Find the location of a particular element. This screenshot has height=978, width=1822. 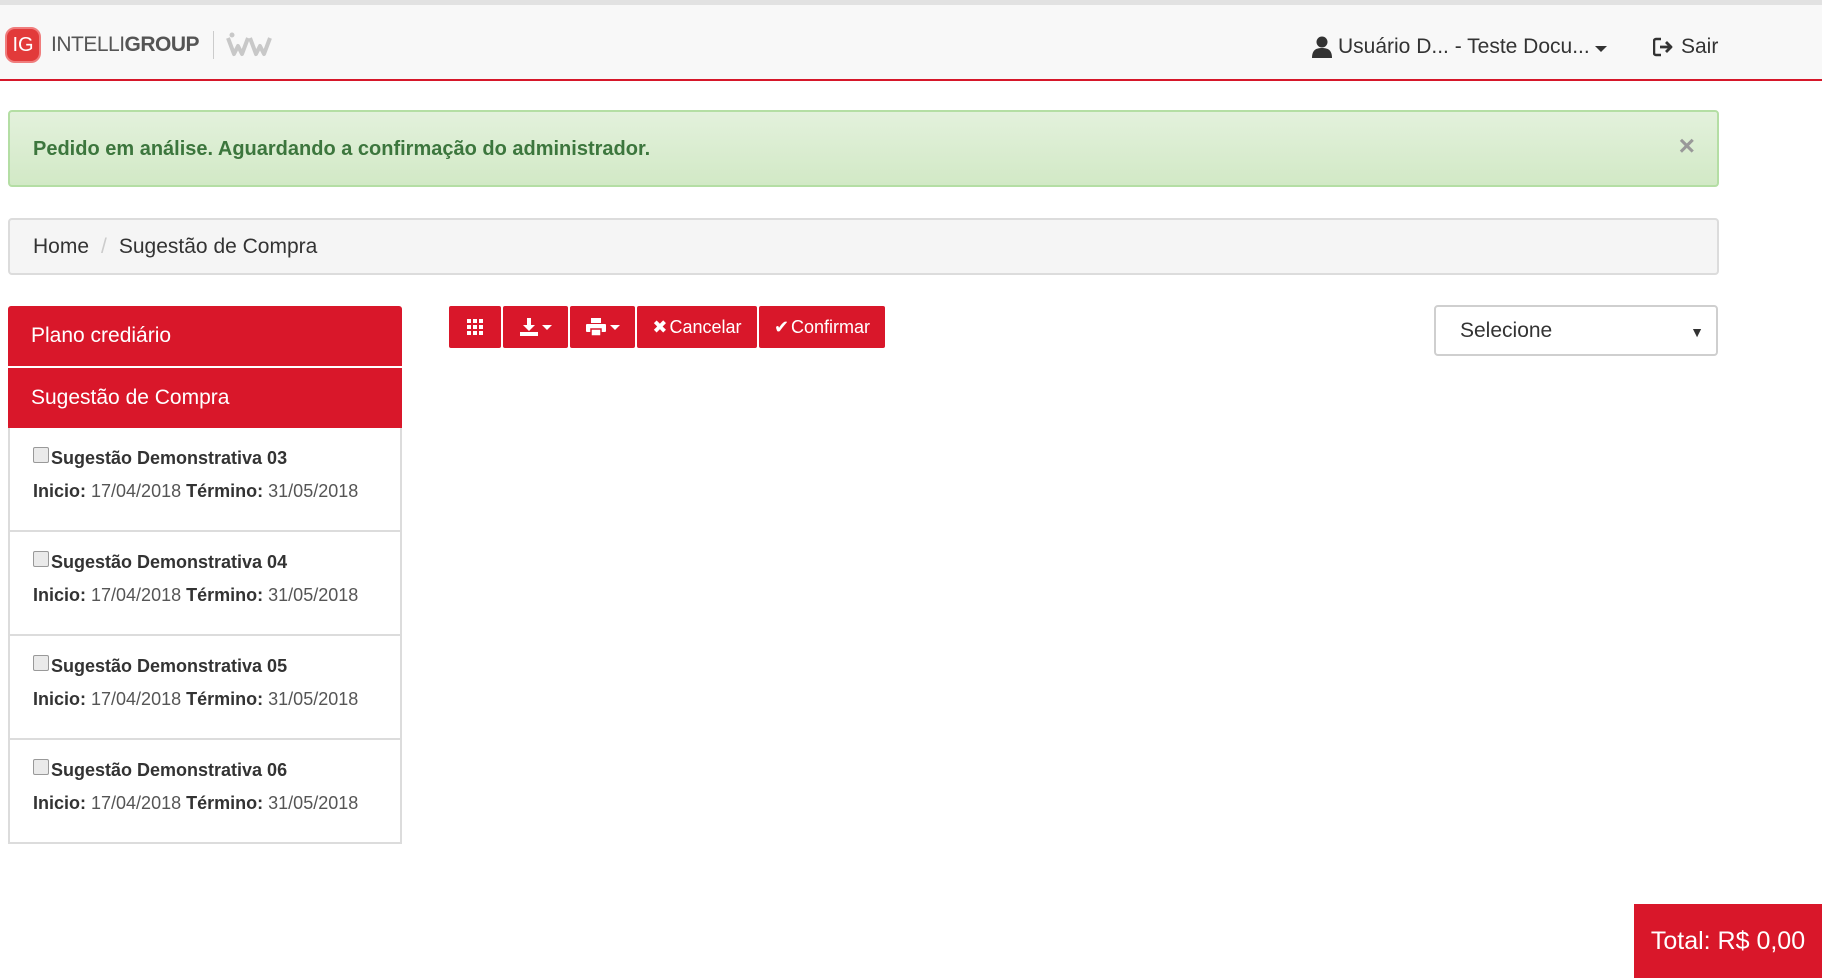

item-title: Sugestão Demonstrativa 04 is located at coordinates (169, 562).